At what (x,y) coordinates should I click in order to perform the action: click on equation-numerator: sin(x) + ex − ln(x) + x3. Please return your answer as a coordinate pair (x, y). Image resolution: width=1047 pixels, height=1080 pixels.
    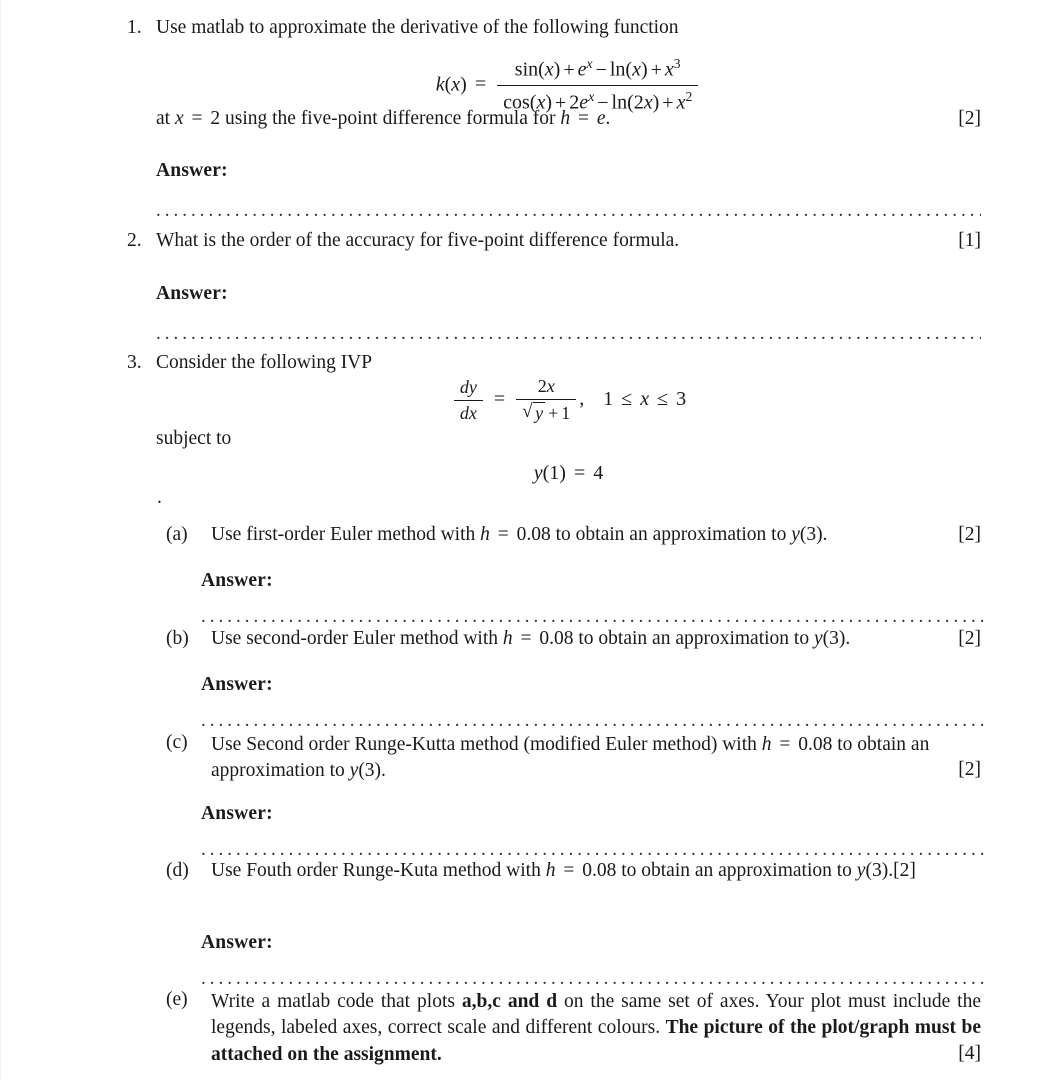
    Looking at the image, I should click on (598, 71).